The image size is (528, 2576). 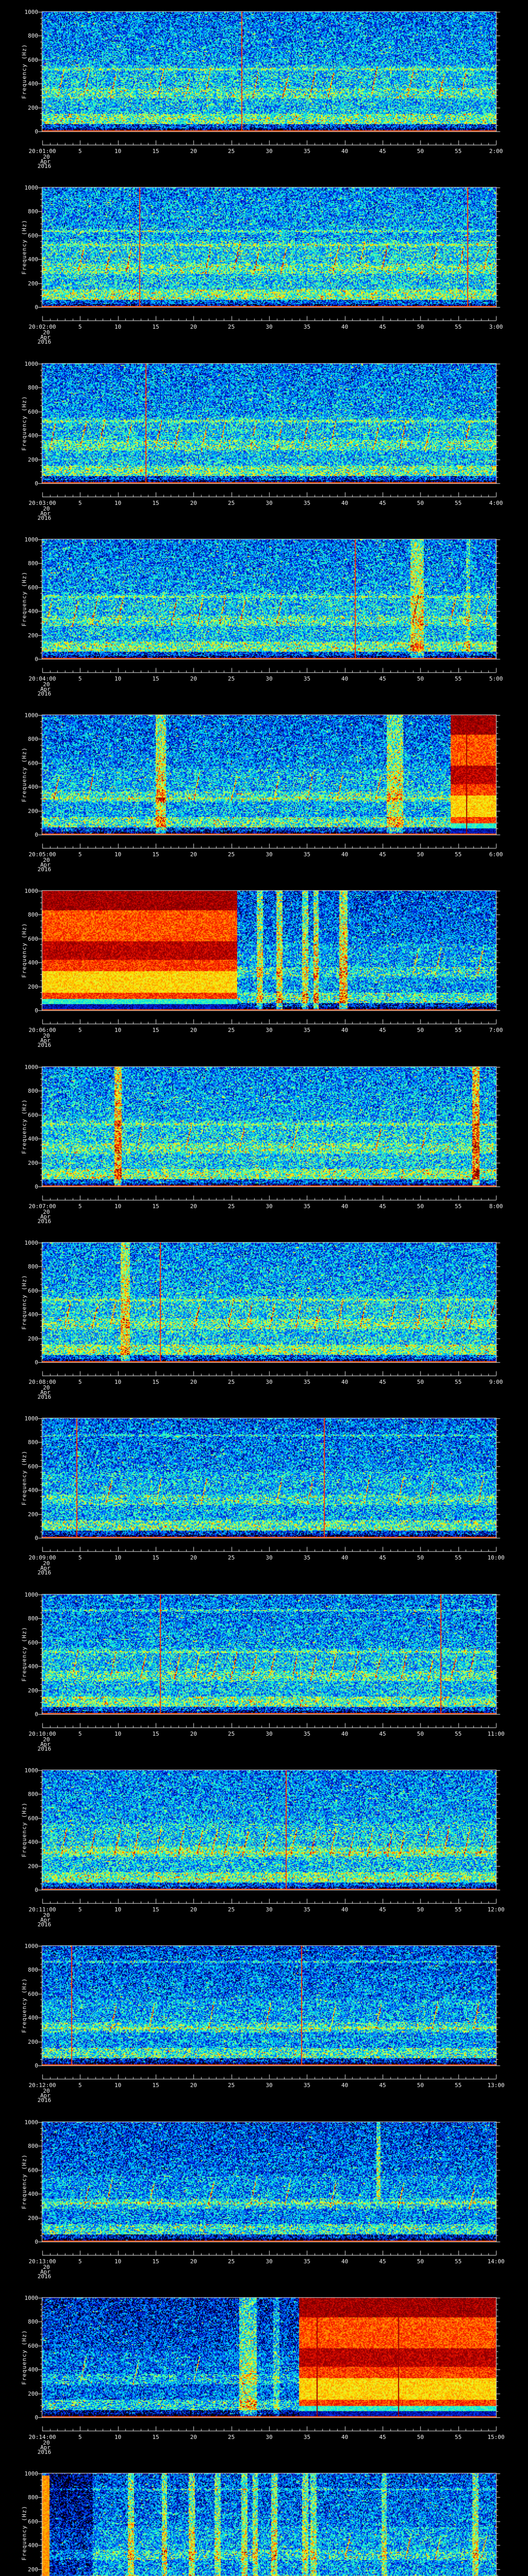 I want to click on x-axis-end-time: 2:00, so click(x=496, y=151).